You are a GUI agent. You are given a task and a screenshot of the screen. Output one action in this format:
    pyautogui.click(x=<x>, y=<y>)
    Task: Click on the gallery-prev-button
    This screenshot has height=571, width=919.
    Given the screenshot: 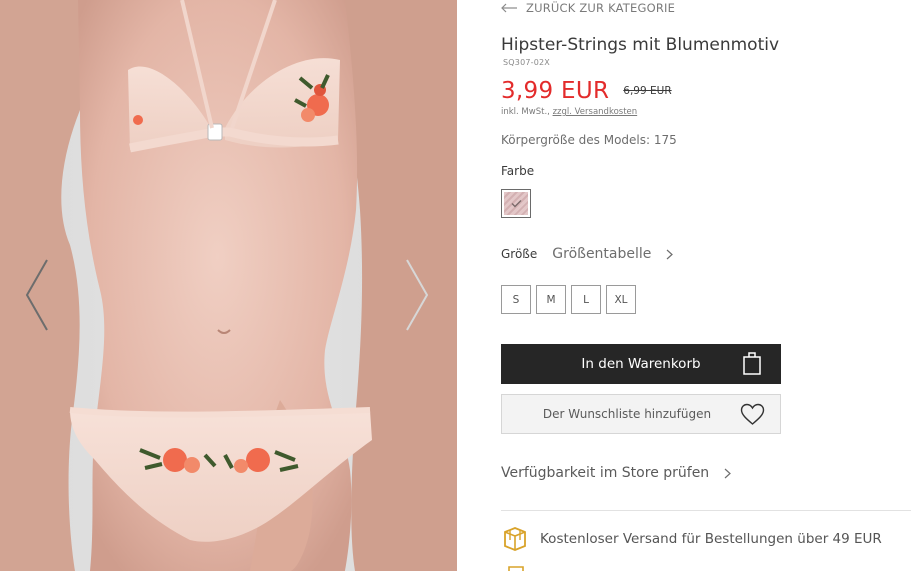 What is the action you would take?
    pyautogui.click(x=37, y=295)
    